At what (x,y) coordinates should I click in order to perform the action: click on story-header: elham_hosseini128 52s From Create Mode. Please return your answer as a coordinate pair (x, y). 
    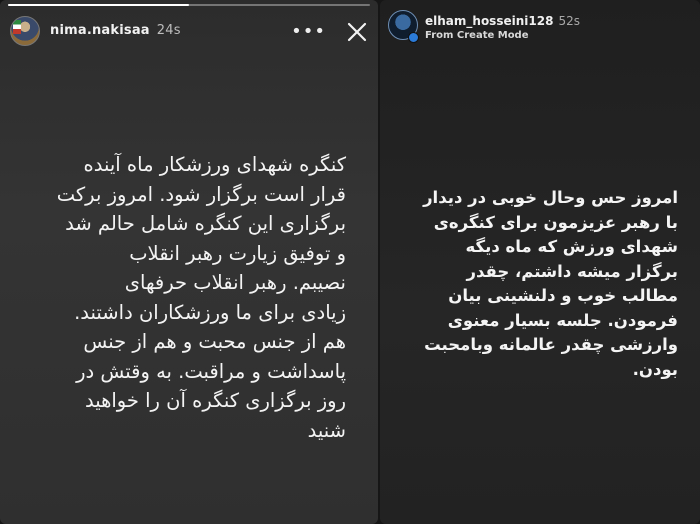
    Looking at the image, I should click on (540, 28).